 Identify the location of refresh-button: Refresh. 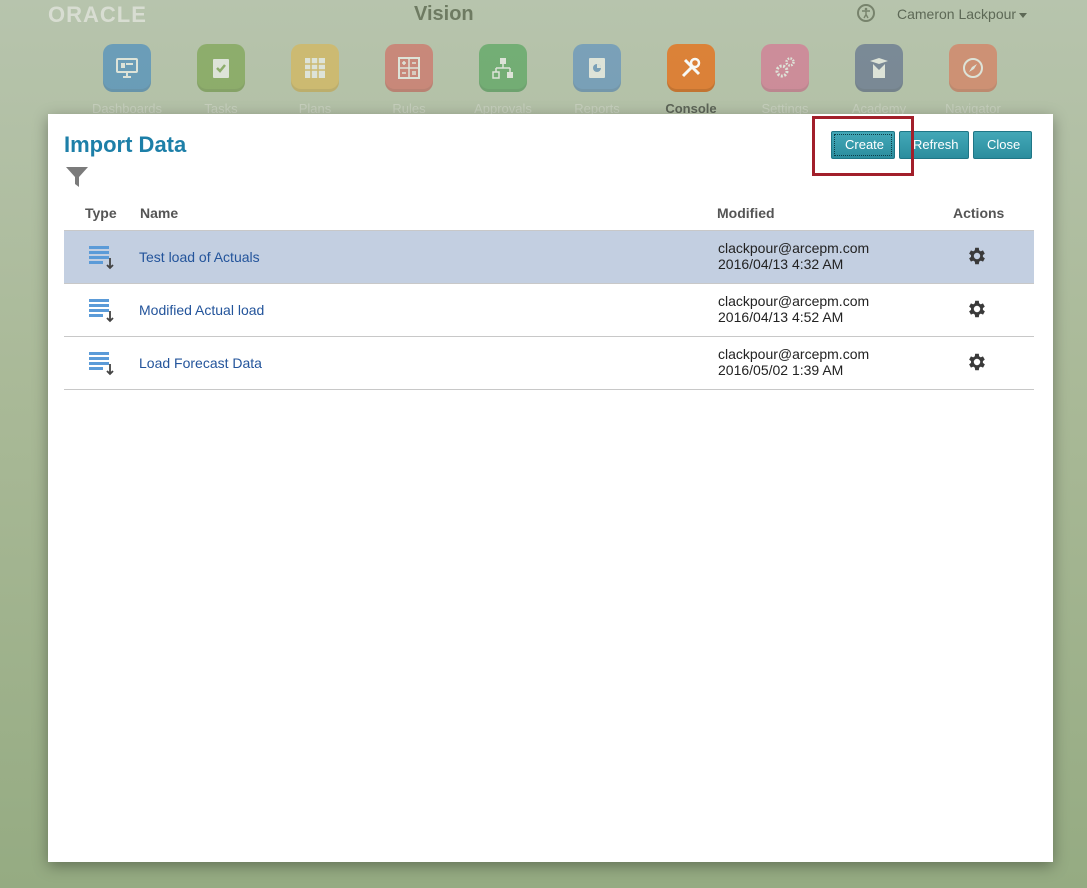
(934, 145).